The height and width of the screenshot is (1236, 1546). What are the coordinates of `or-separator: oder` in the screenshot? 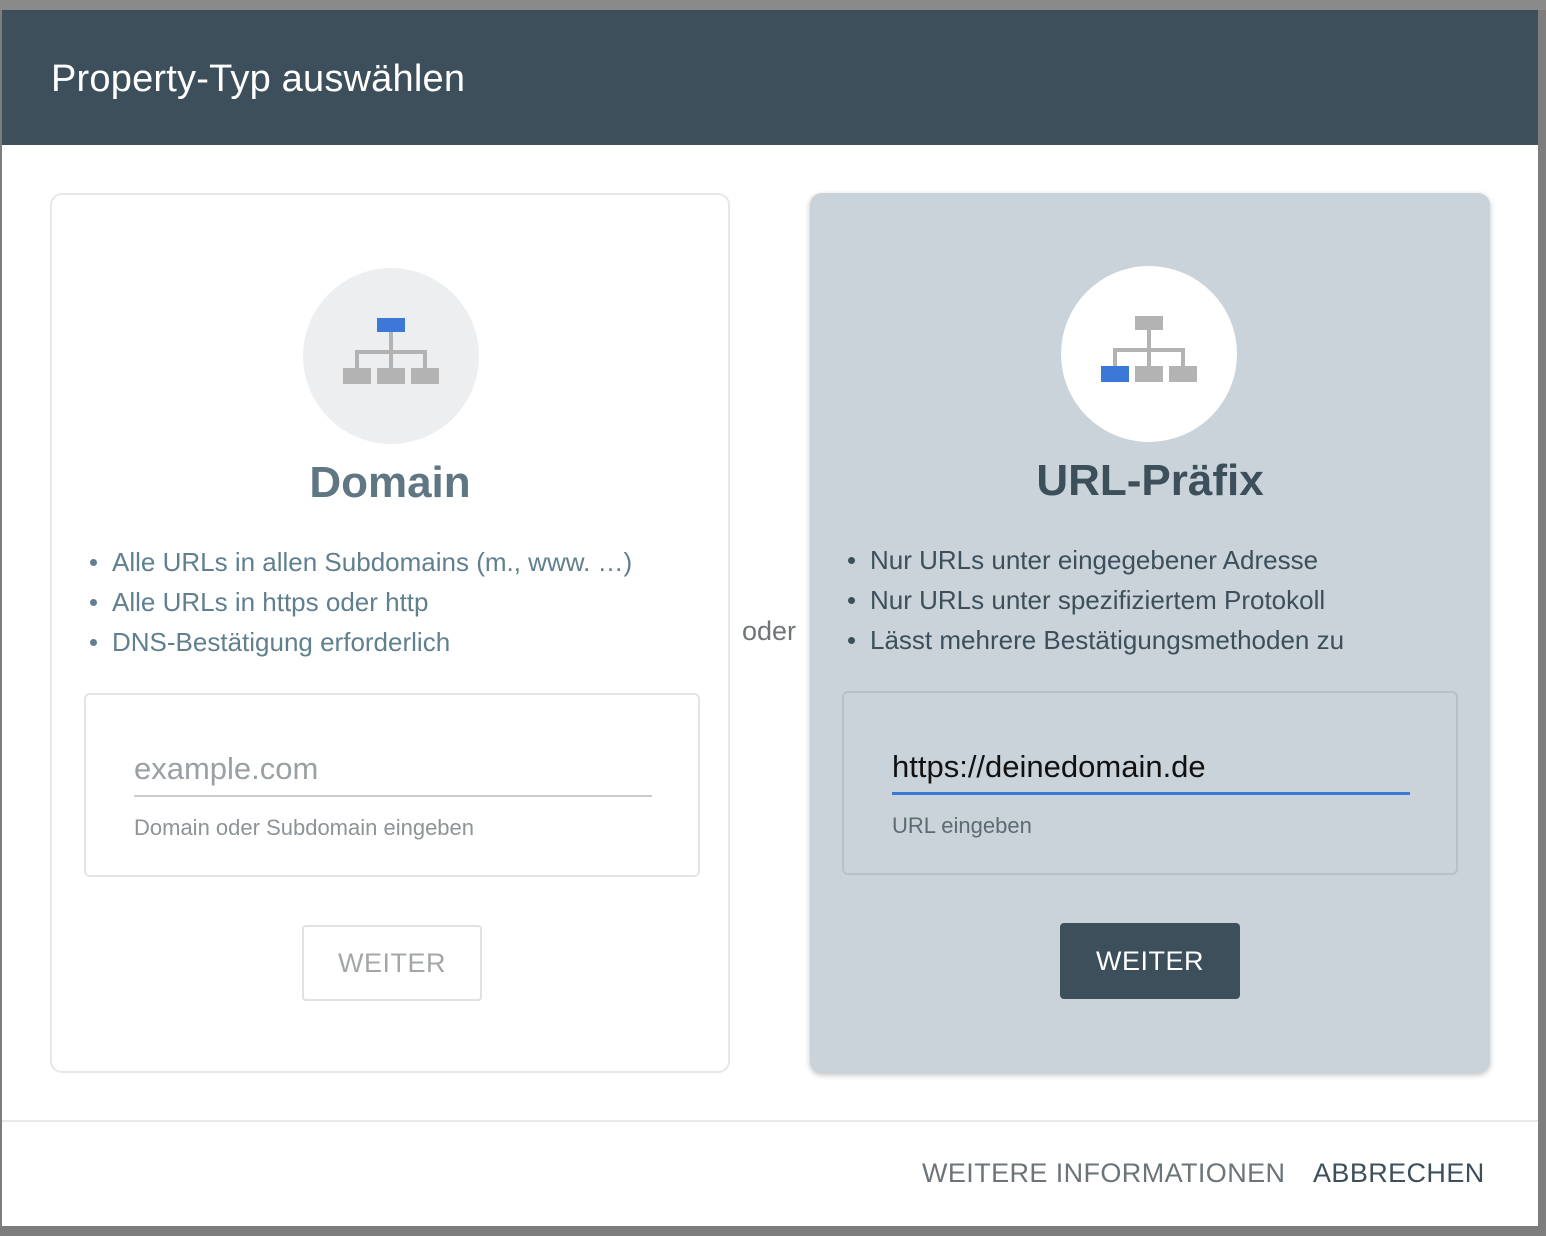 It's located at (769, 631).